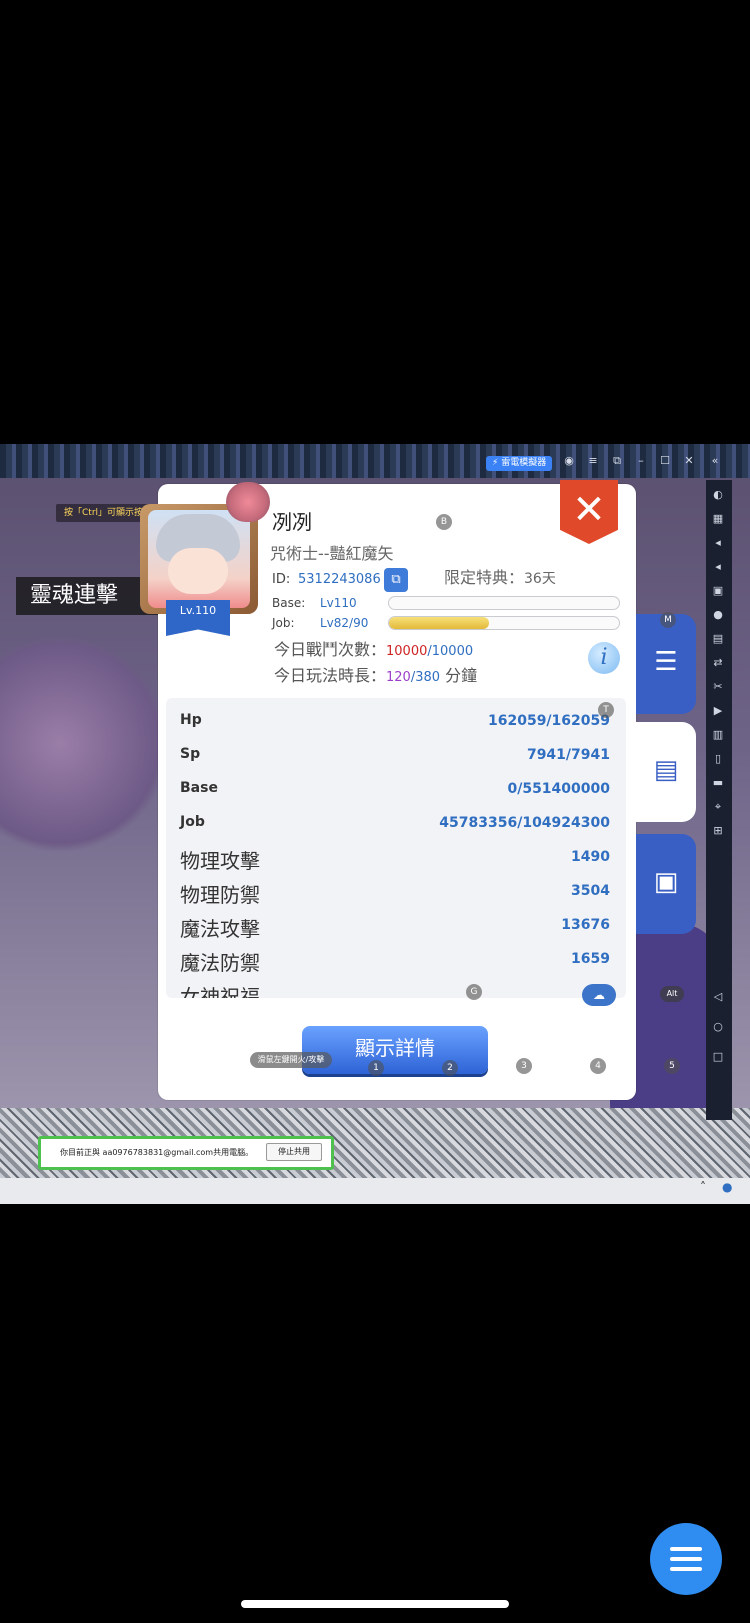 Image resolution: width=750 pixels, height=1623 pixels. Describe the element at coordinates (593, 461) in the screenshot. I see `menu-icon: ≡` at that location.